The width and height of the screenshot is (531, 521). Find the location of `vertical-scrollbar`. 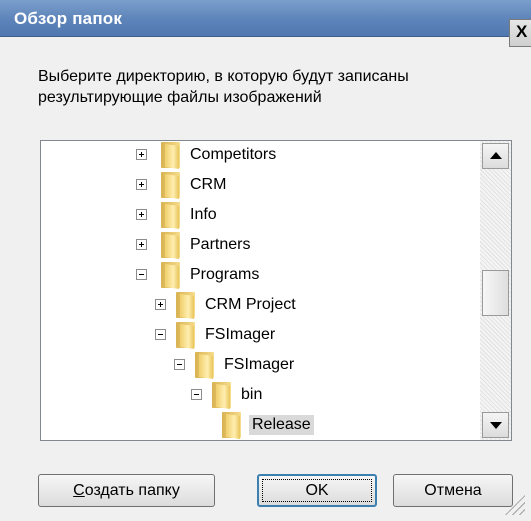

vertical-scrollbar is located at coordinates (495, 290).